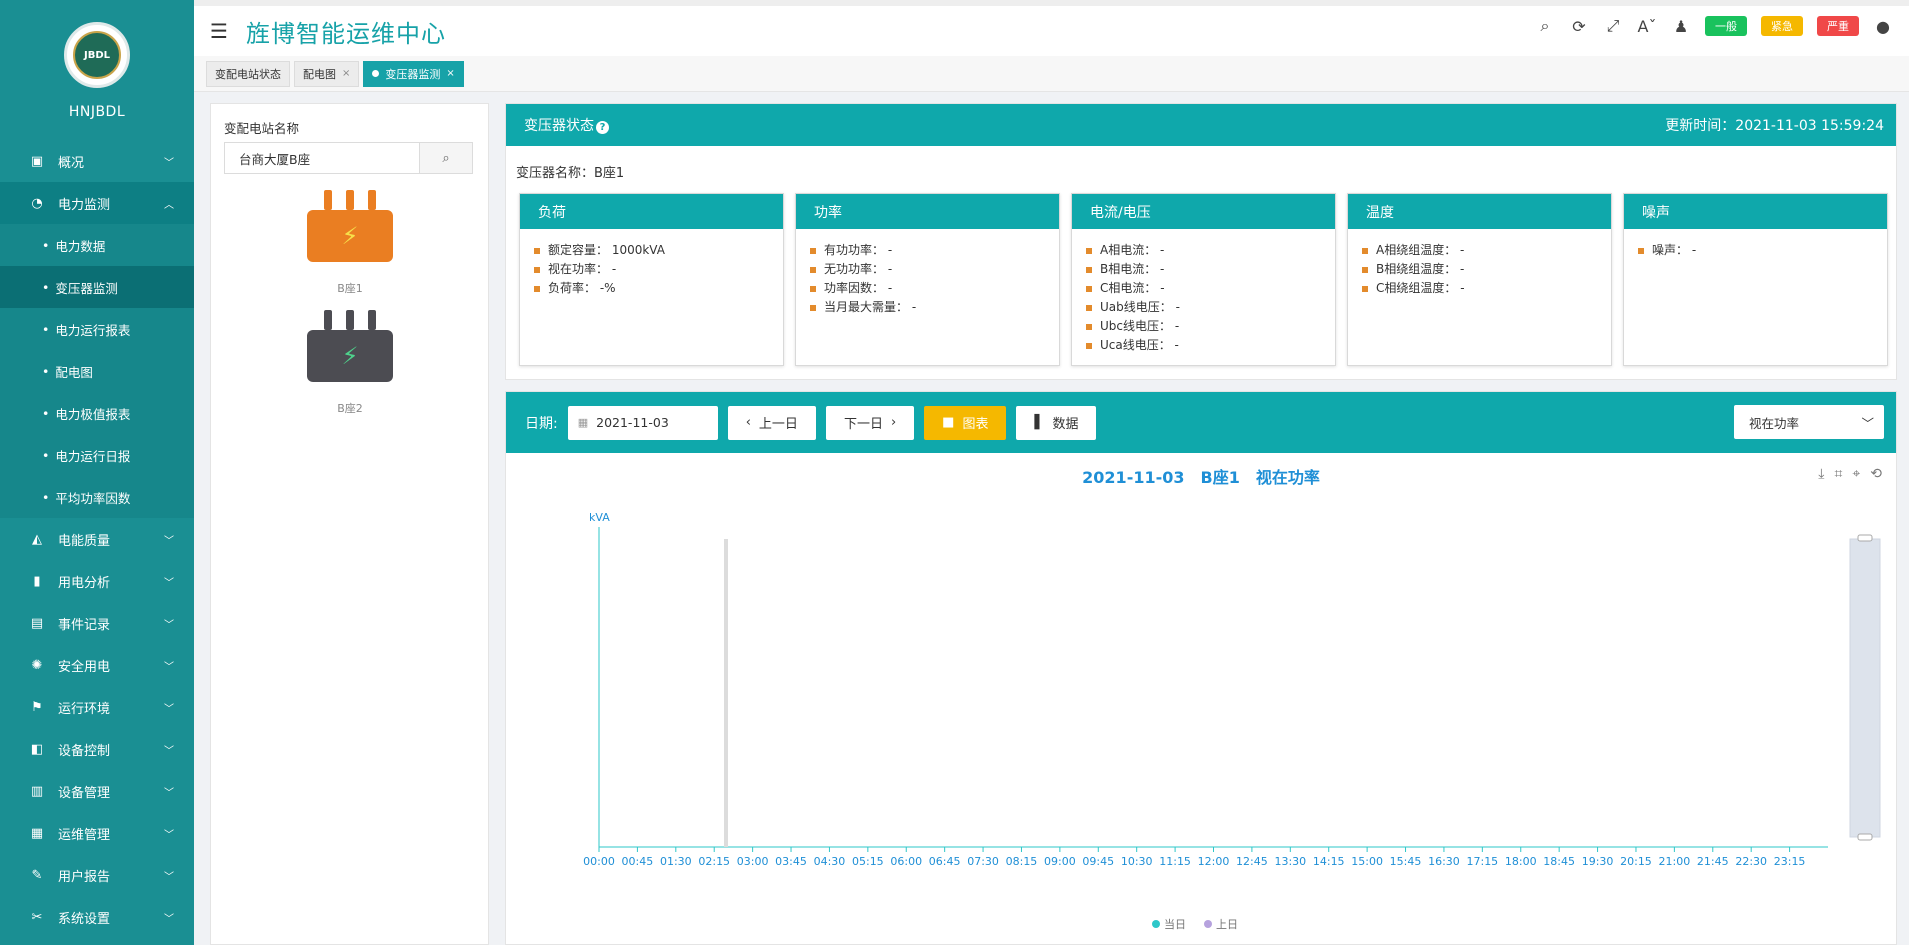  Describe the element at coordinates (350, 288) in the screenshot. I see `transformer-label: B座1` at that location.